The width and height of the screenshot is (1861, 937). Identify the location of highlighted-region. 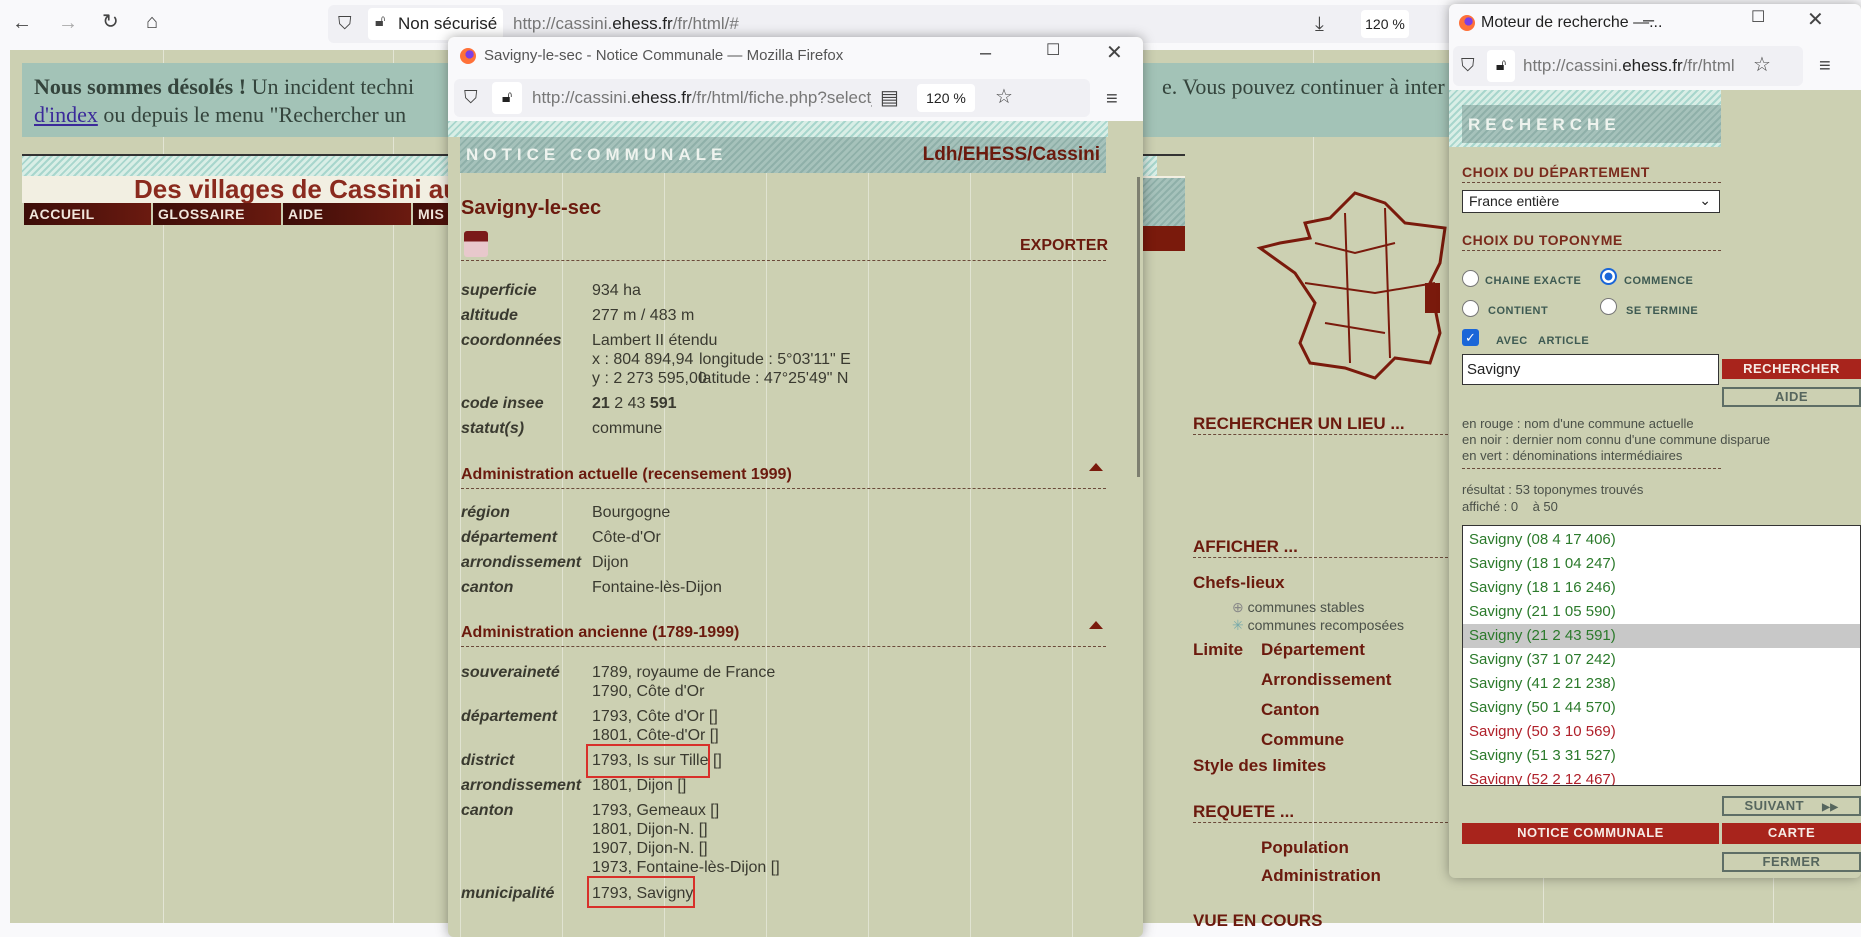
(1432, 298).